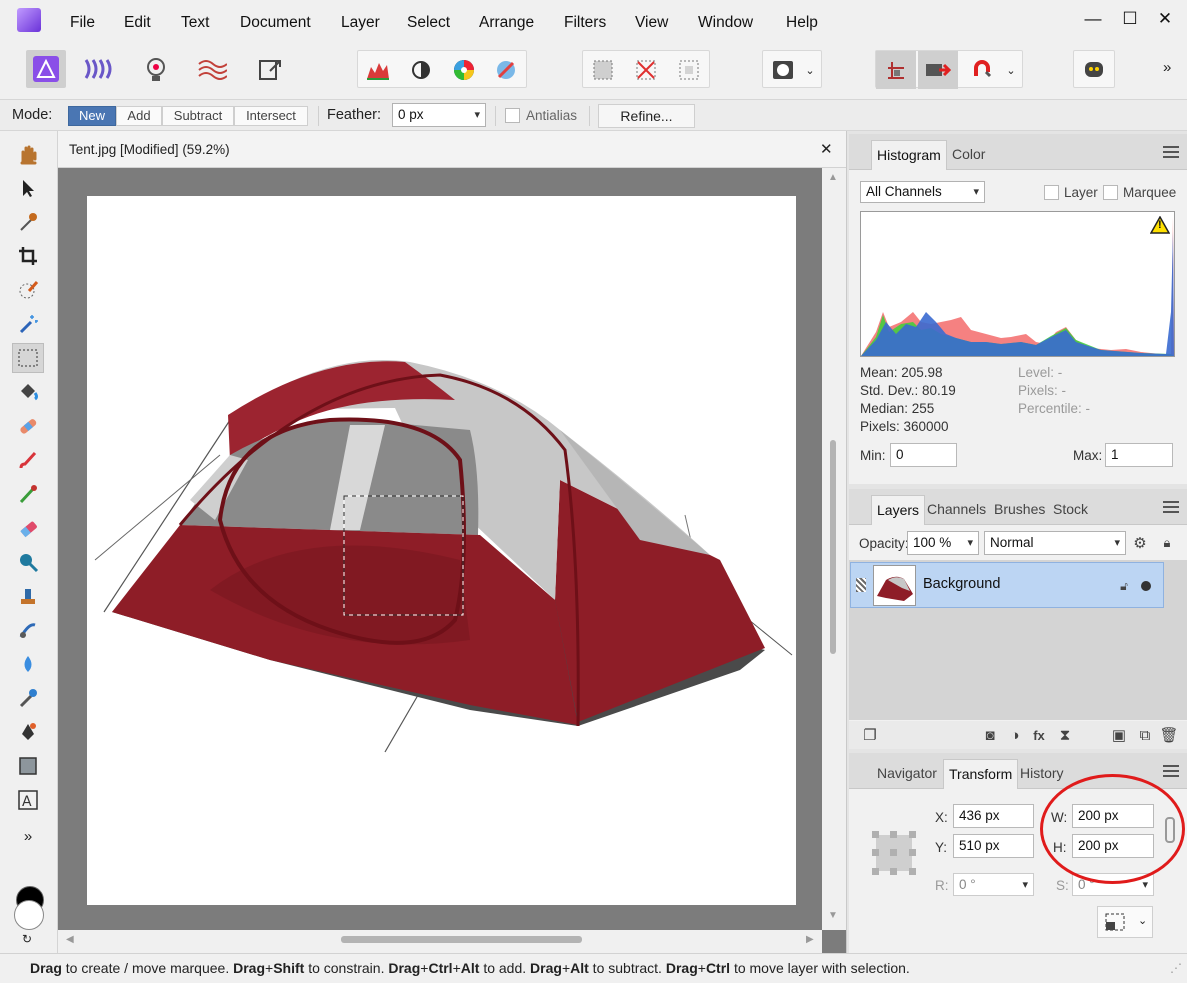 This screenshot has height=983, width=1187. I want to click on feather-dropdown: 0 px ▾, so click(439, 115).